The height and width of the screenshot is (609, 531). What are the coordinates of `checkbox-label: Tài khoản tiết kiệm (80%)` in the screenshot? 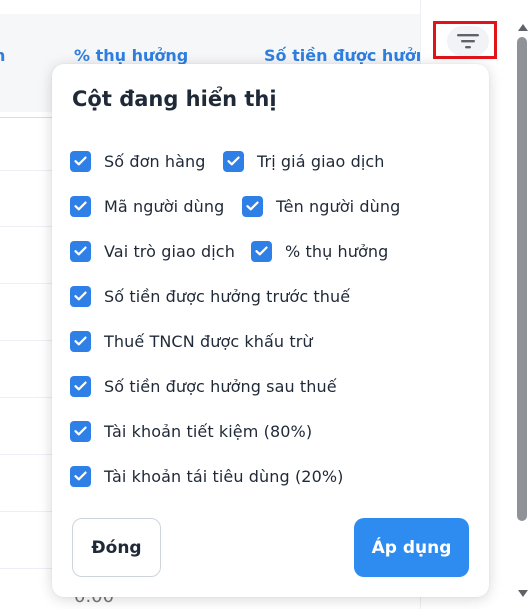 It's located at (208, 431).